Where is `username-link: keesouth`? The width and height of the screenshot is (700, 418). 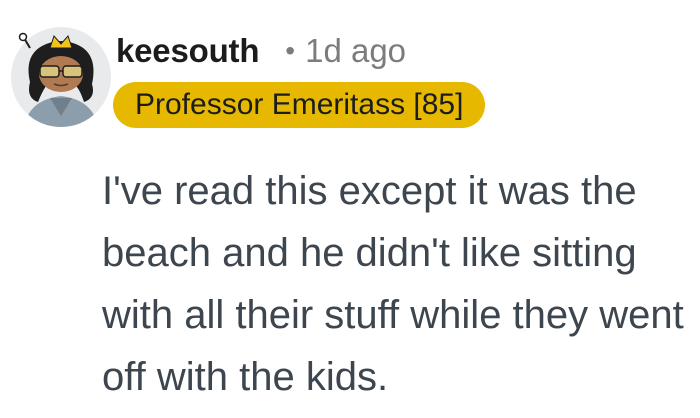 username-link: keesouth is located at coordinates (187, 51).